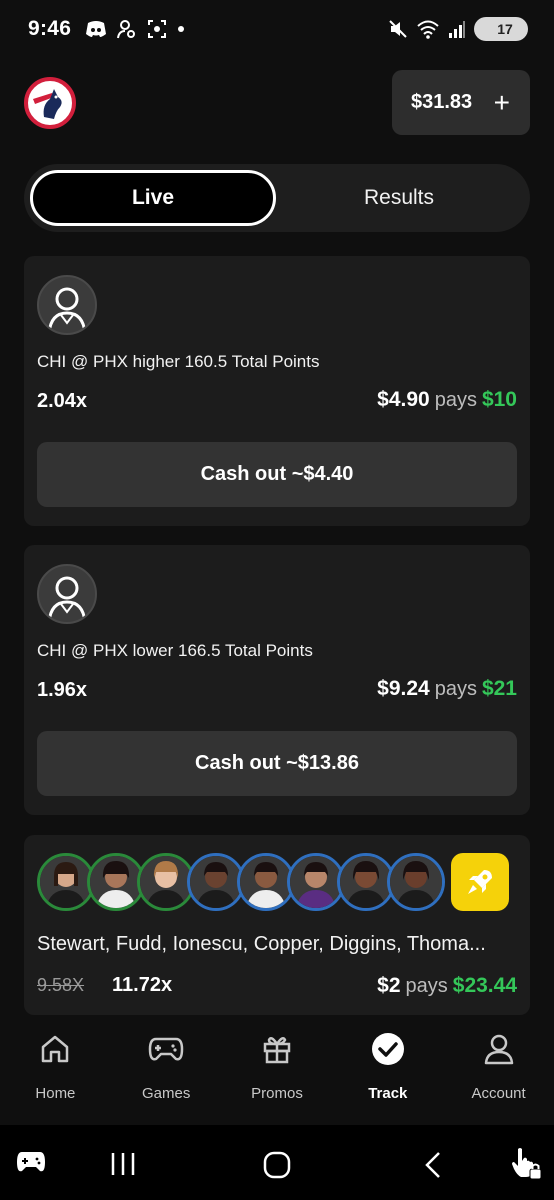  What do you see at coordinates (61, 985) in the screenshot?
I see `original-multiplier: 9.58X` at bounding box center [61, 985].